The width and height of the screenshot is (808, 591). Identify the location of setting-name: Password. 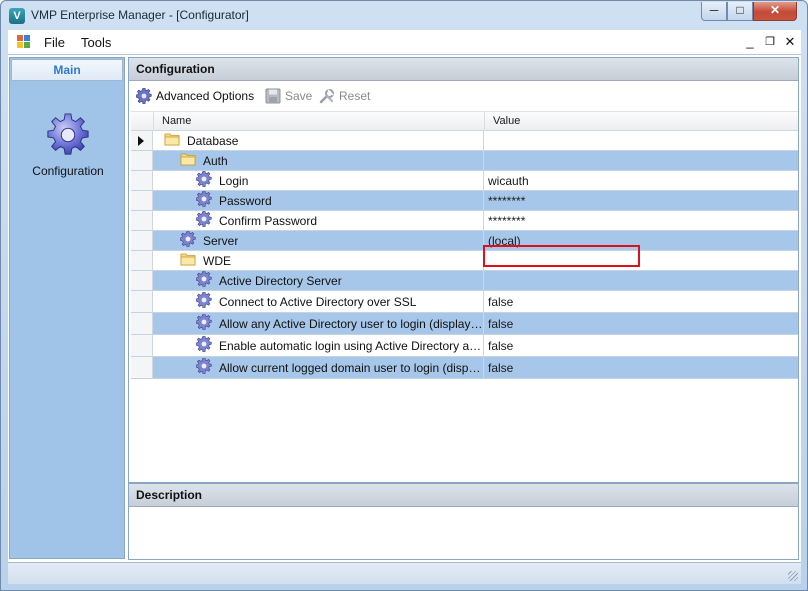
(245, 200).